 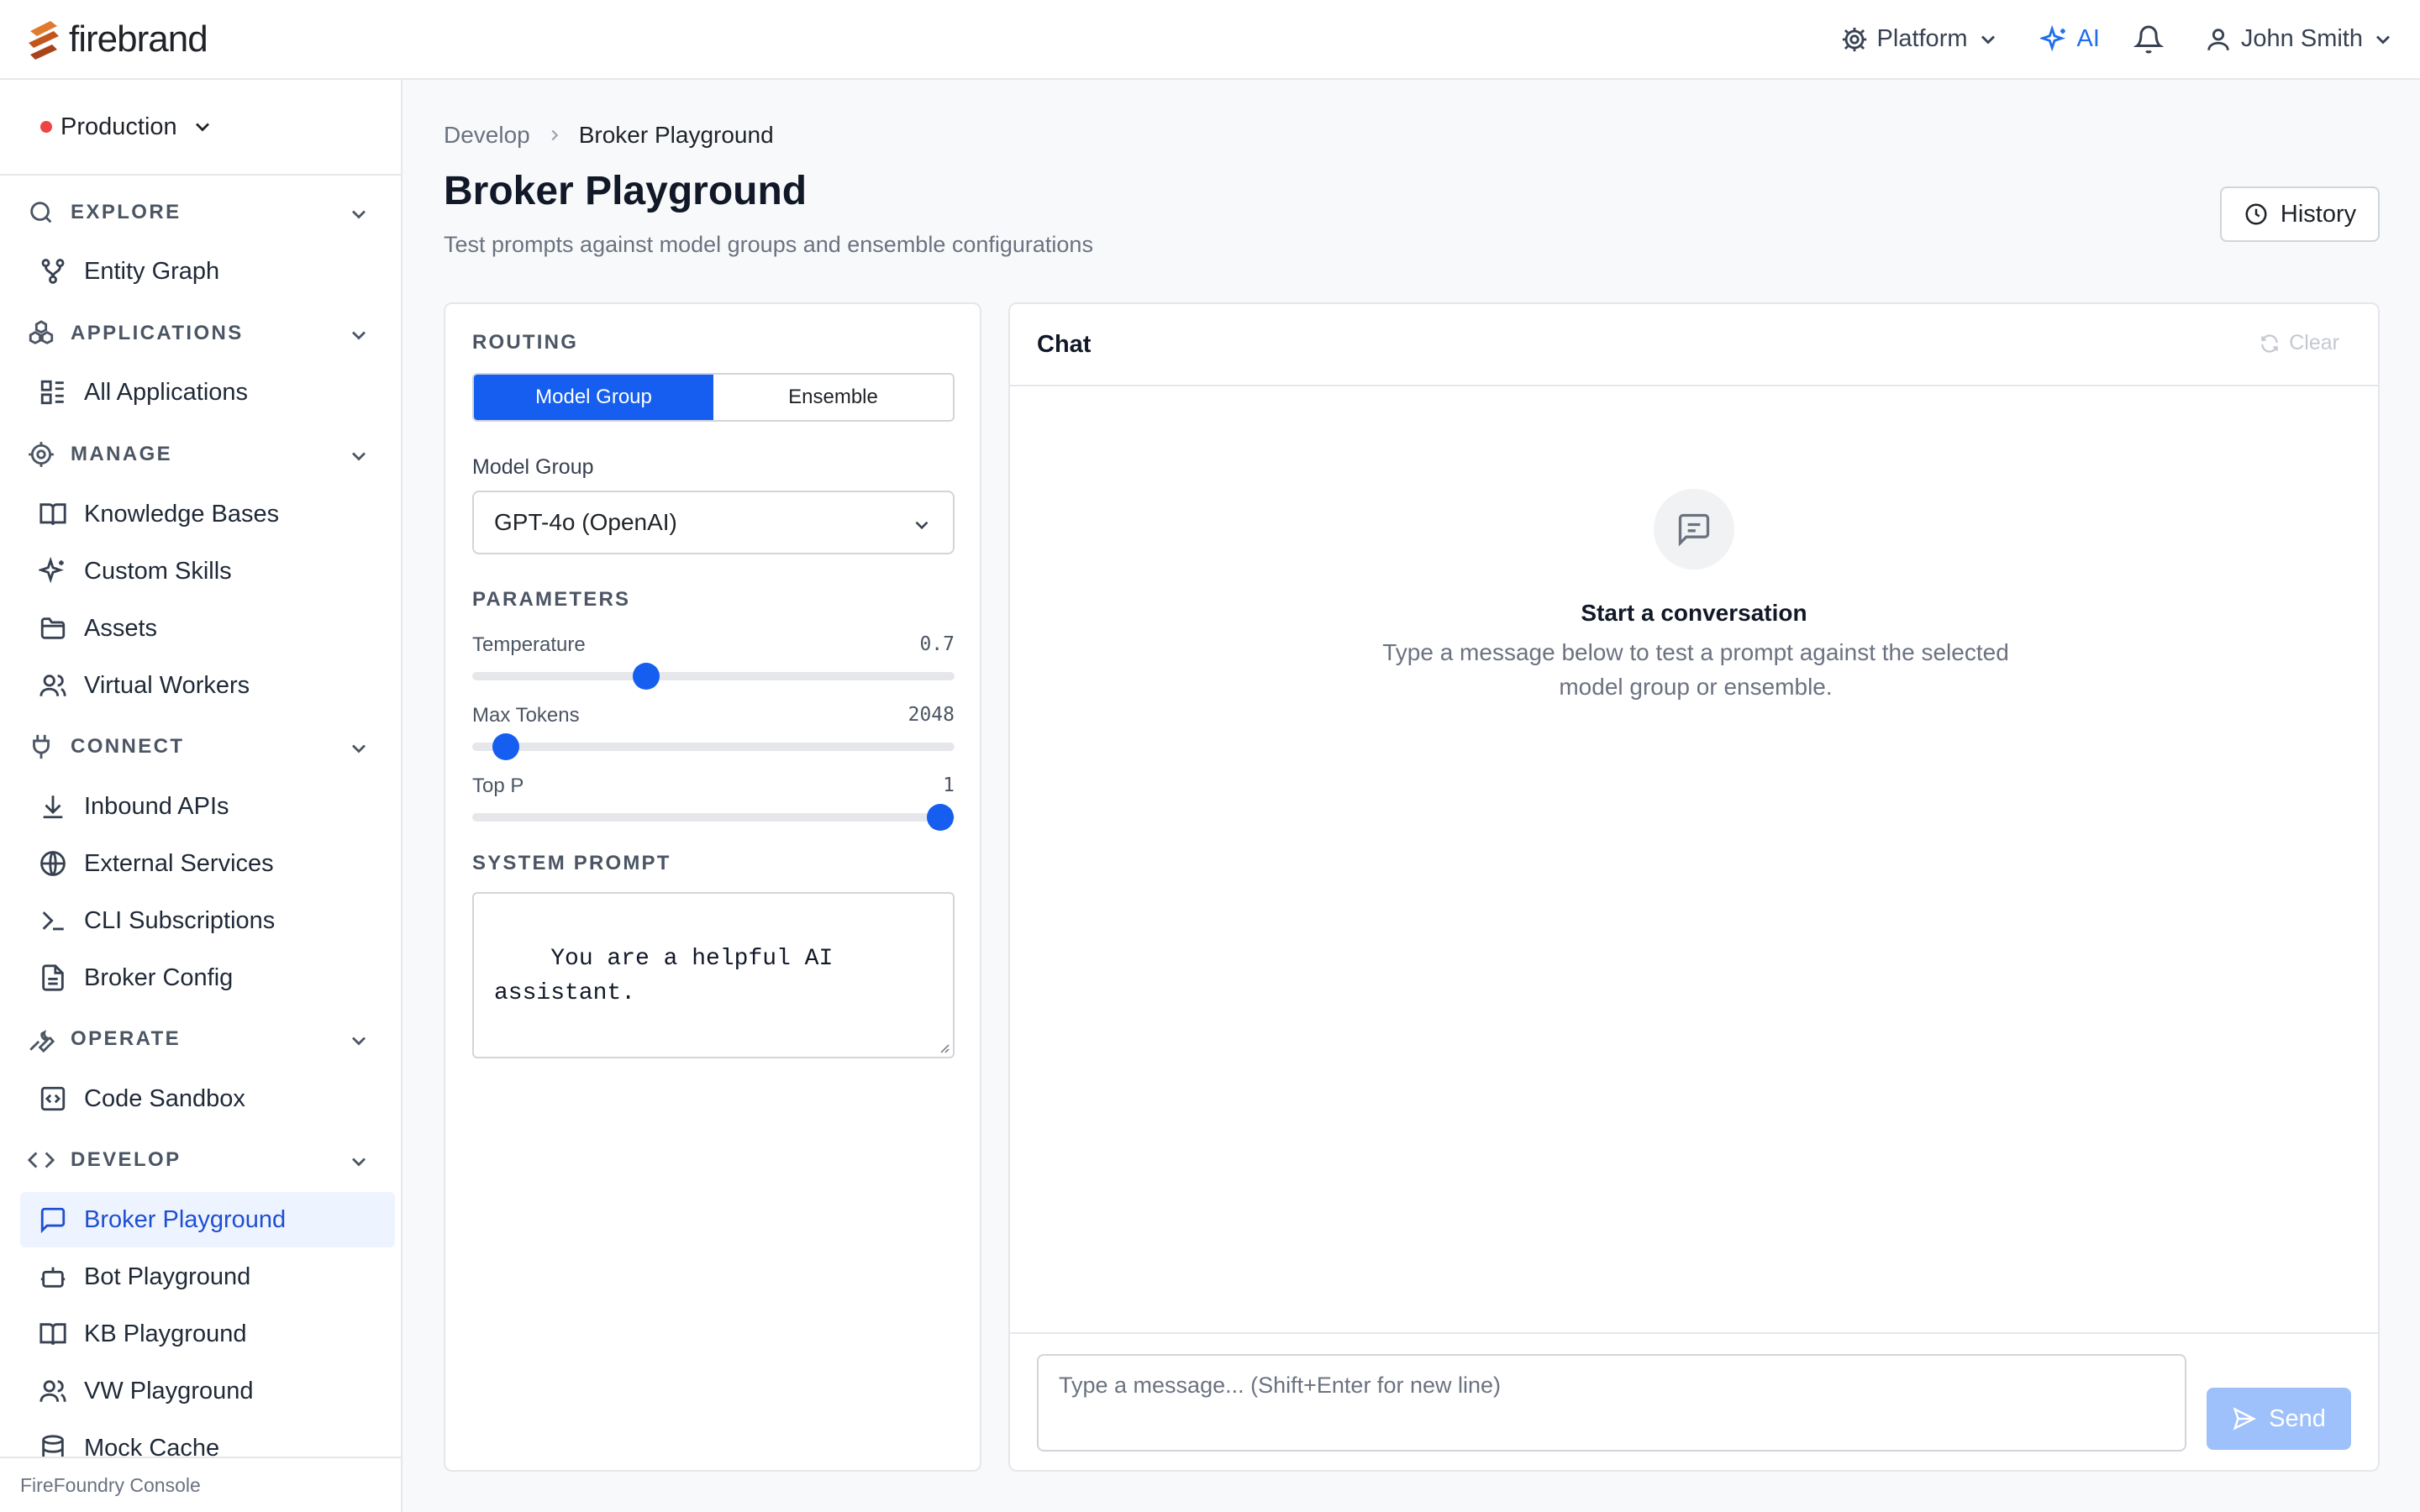 I want to click on sidebar-item-knowledge-bases: Knowledge Bases, so click(x=207, y=514).